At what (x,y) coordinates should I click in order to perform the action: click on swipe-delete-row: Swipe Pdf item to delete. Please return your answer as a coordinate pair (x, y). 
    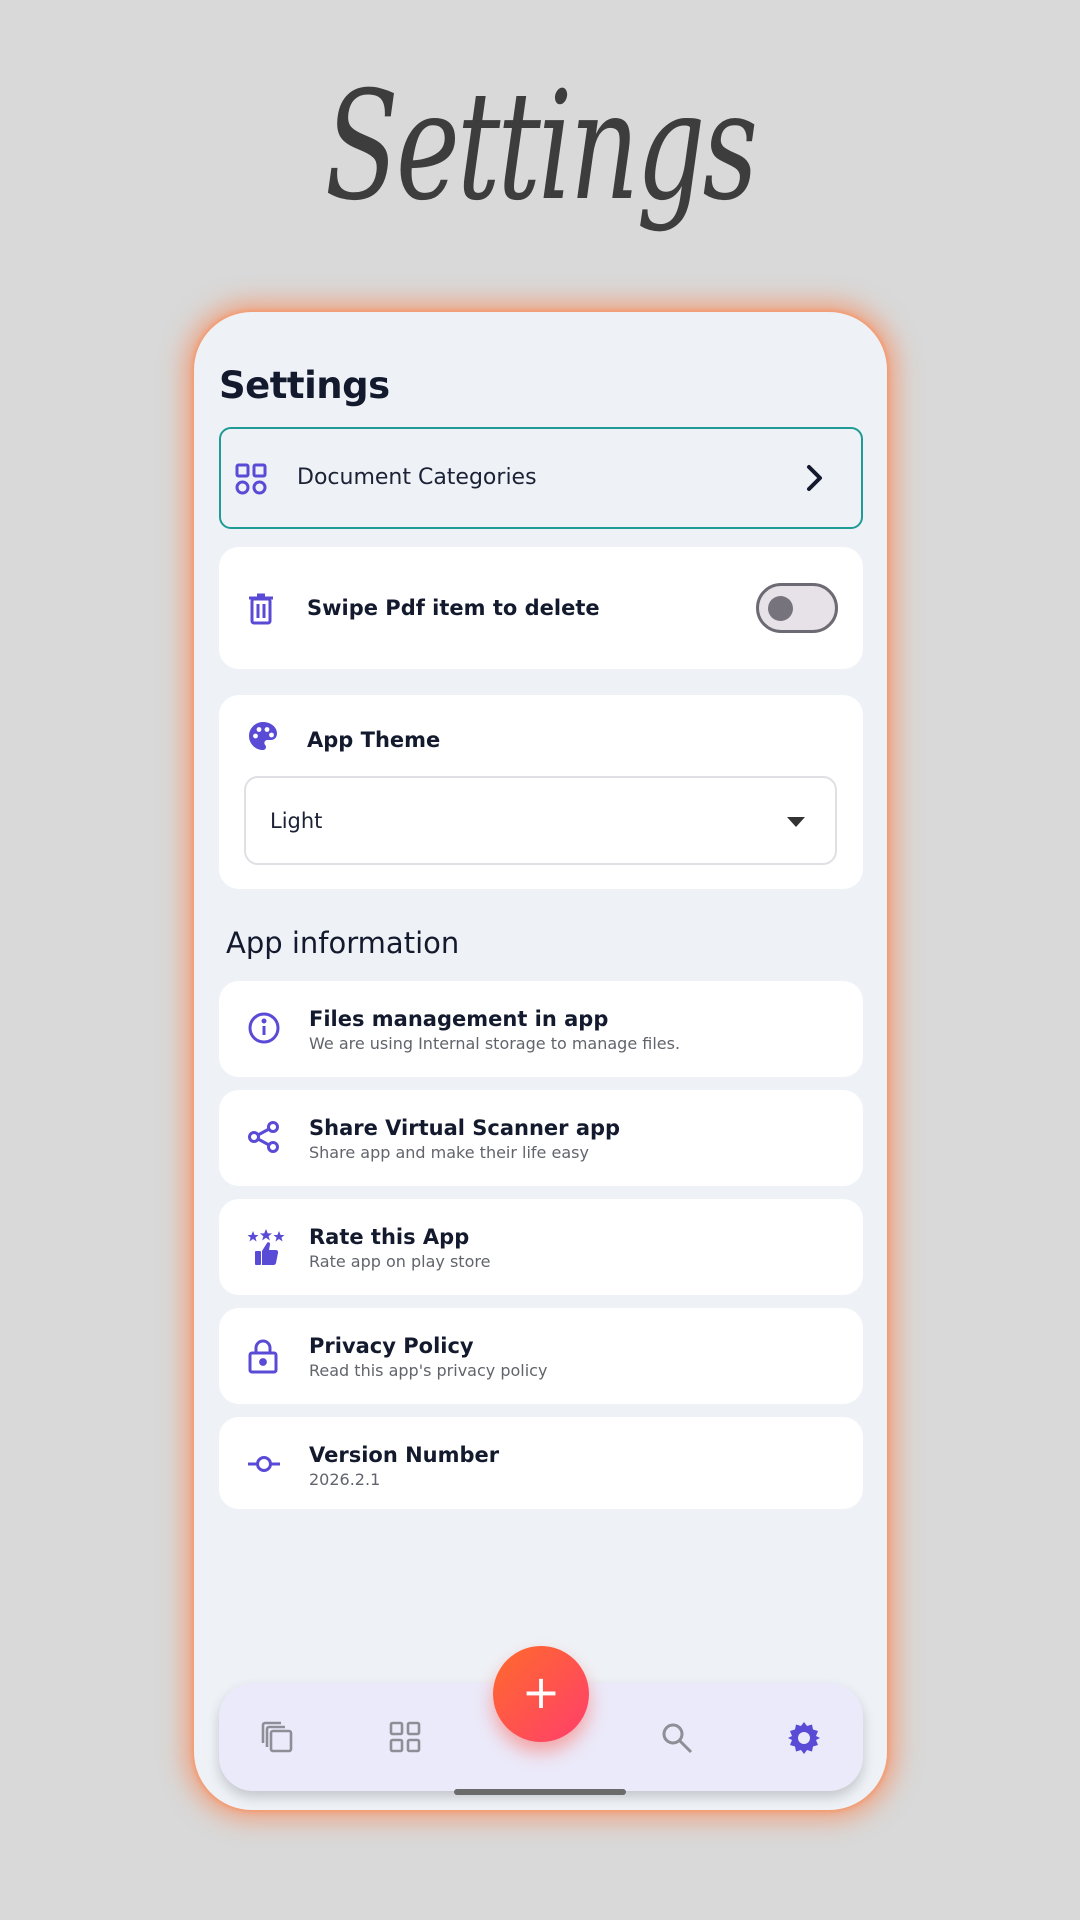
    Looking at the image, I should click on (541, 608).